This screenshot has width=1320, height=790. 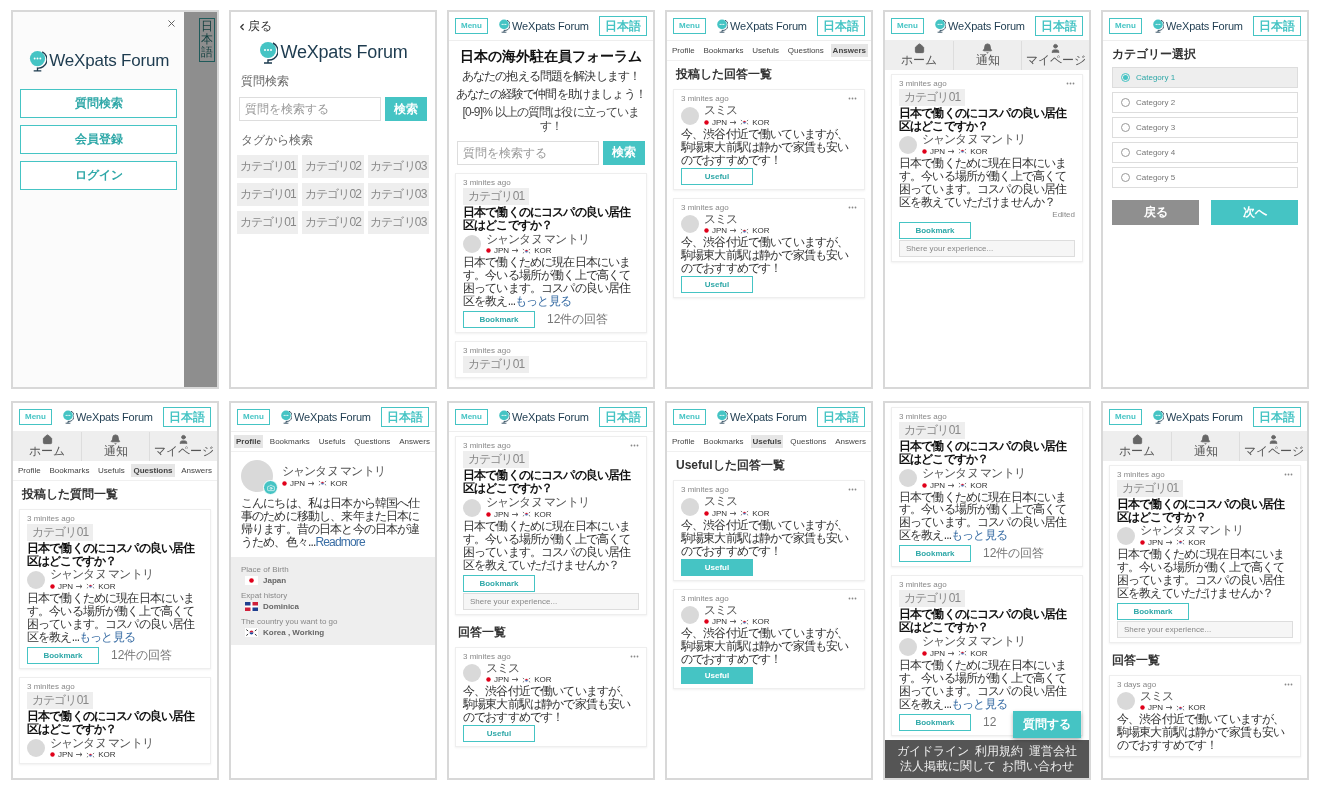 I want to click on menu-button: ログイン, so click(x=99, y=175).